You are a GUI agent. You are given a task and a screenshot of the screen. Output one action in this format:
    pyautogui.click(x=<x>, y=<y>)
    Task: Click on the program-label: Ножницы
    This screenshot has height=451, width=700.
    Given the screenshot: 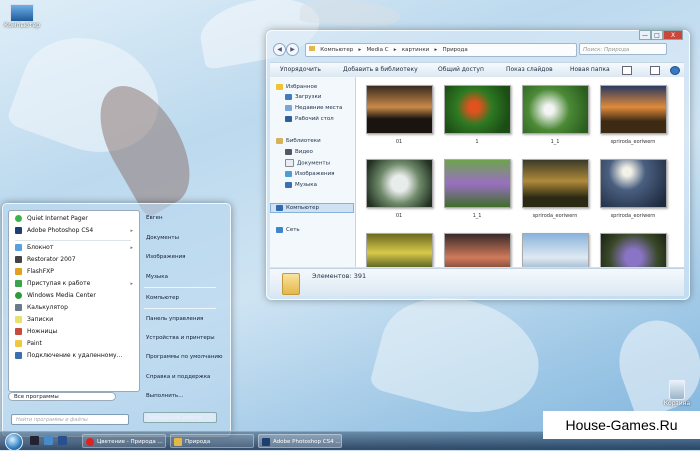 What is the action you would take?
    pyautogui.click(x=42, y=331)
    